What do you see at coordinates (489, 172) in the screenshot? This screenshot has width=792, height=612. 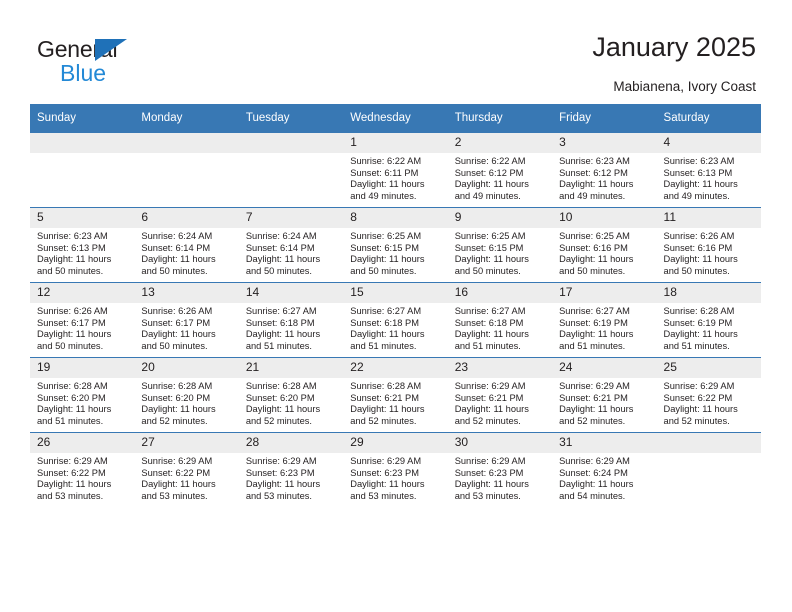 I see `sunset-text: Sunset: 6:12 PM` at bounding box center [489, 172].